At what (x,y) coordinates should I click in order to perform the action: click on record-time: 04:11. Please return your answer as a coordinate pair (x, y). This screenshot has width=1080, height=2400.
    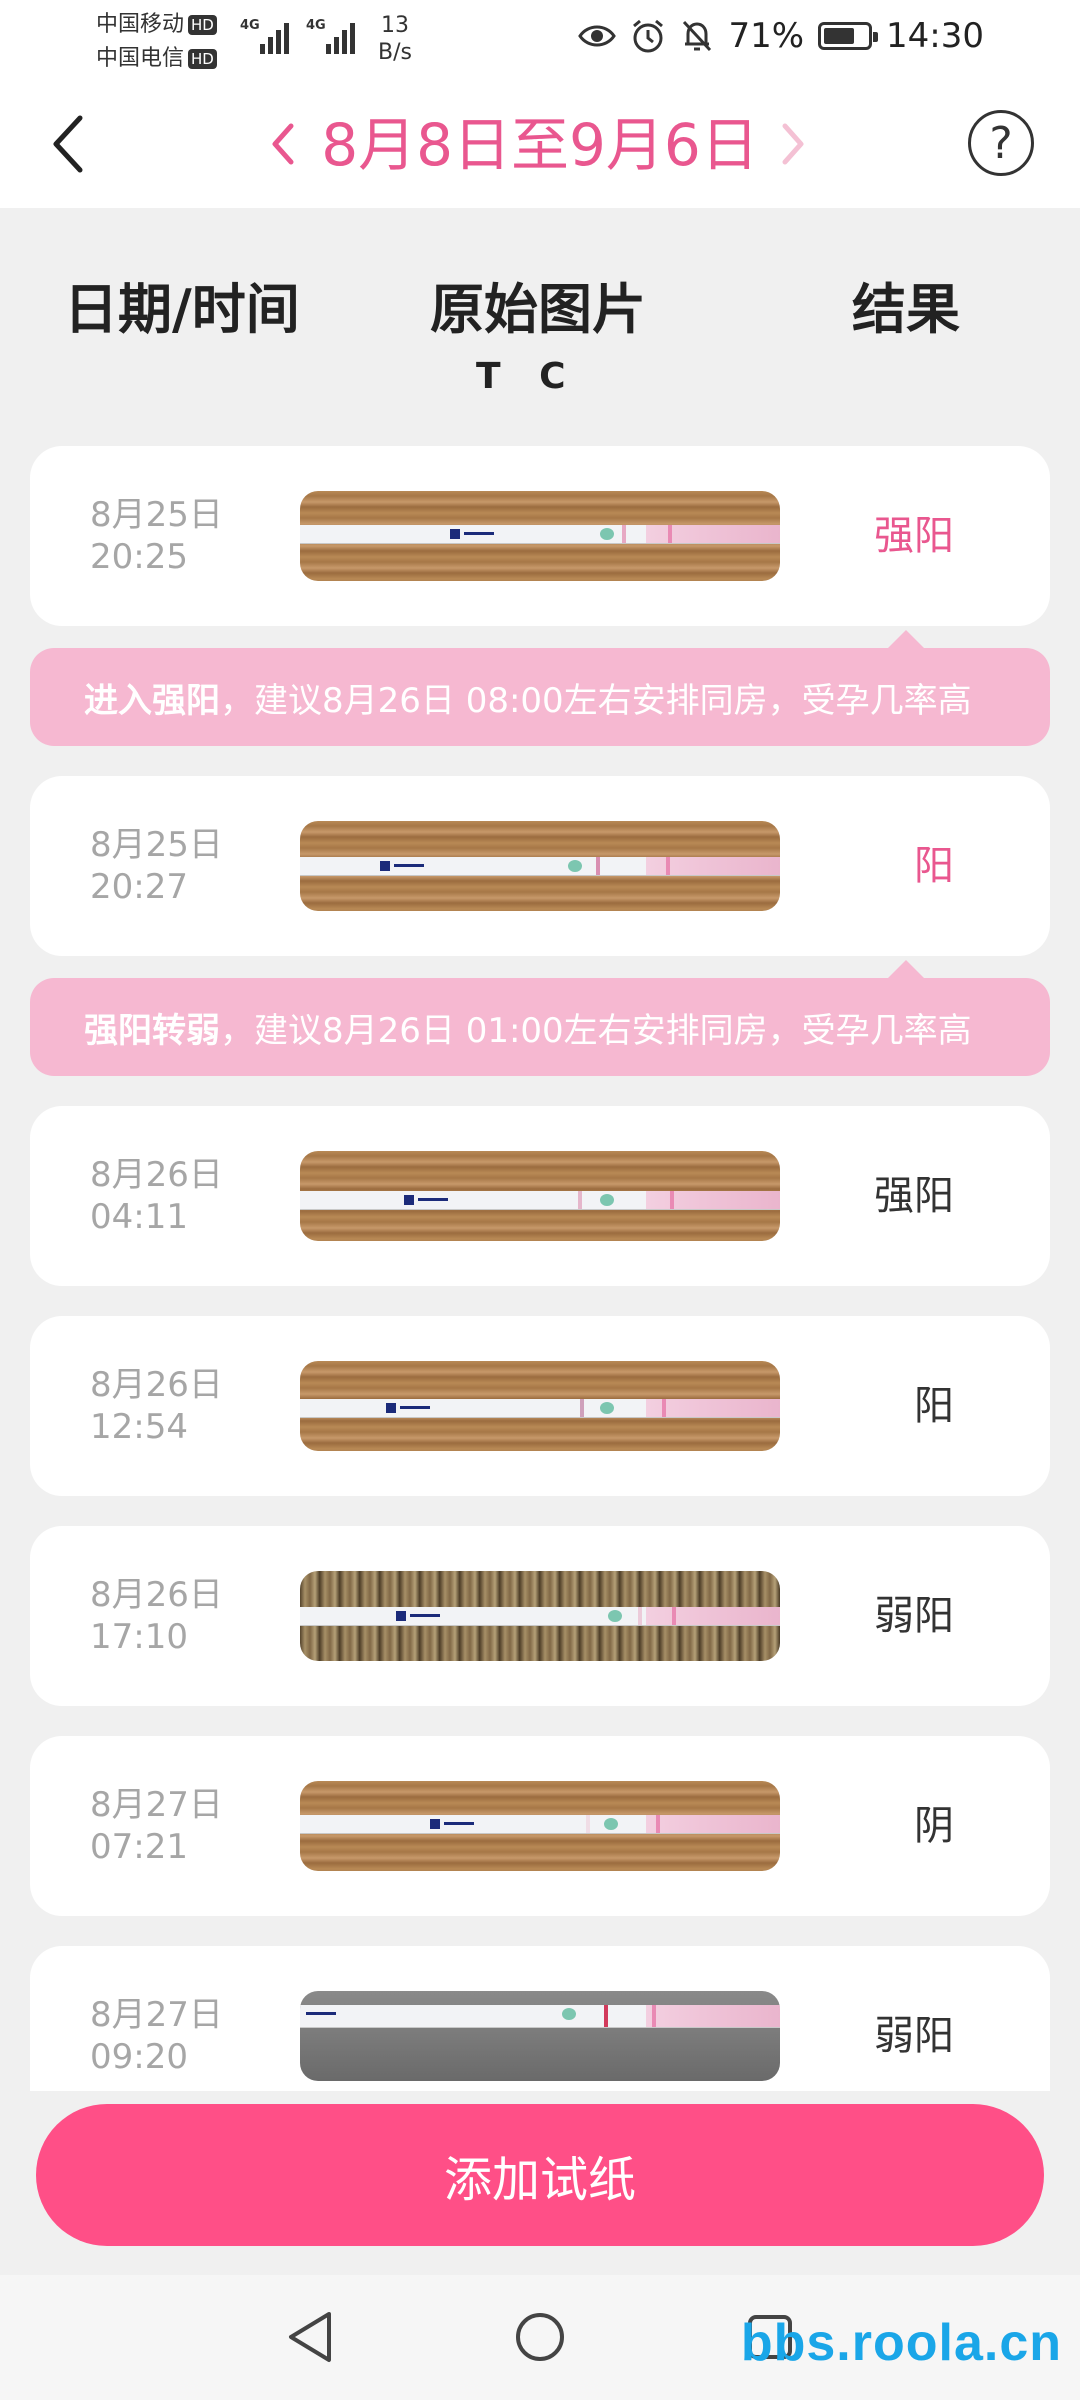
    Looking at the image, I should click on (139, 1217).